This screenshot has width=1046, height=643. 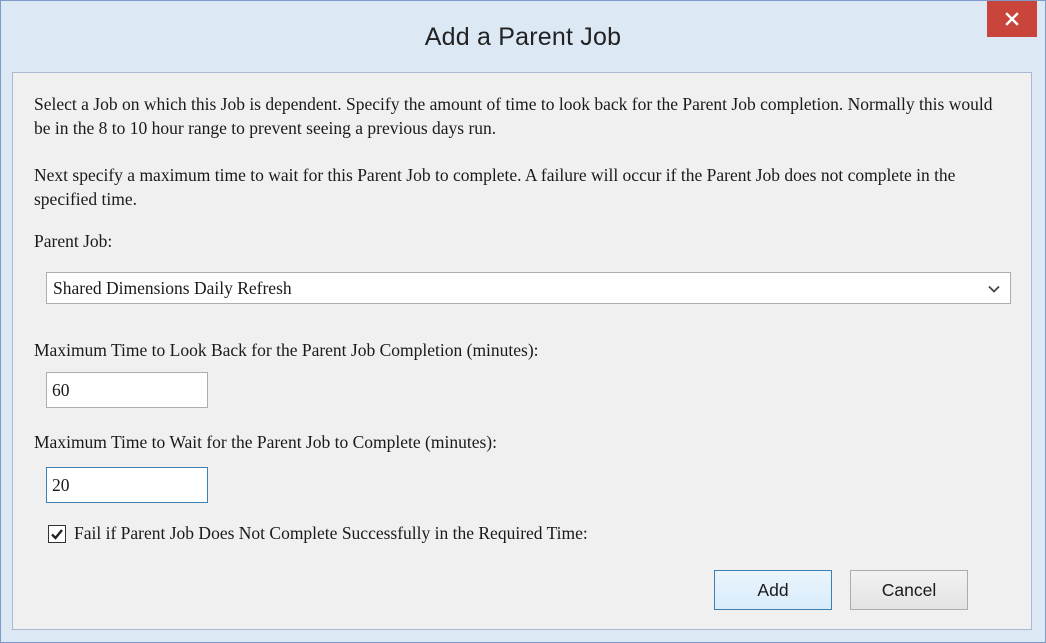 I want to click on checkmark-icon, so click(x=57, y=534).